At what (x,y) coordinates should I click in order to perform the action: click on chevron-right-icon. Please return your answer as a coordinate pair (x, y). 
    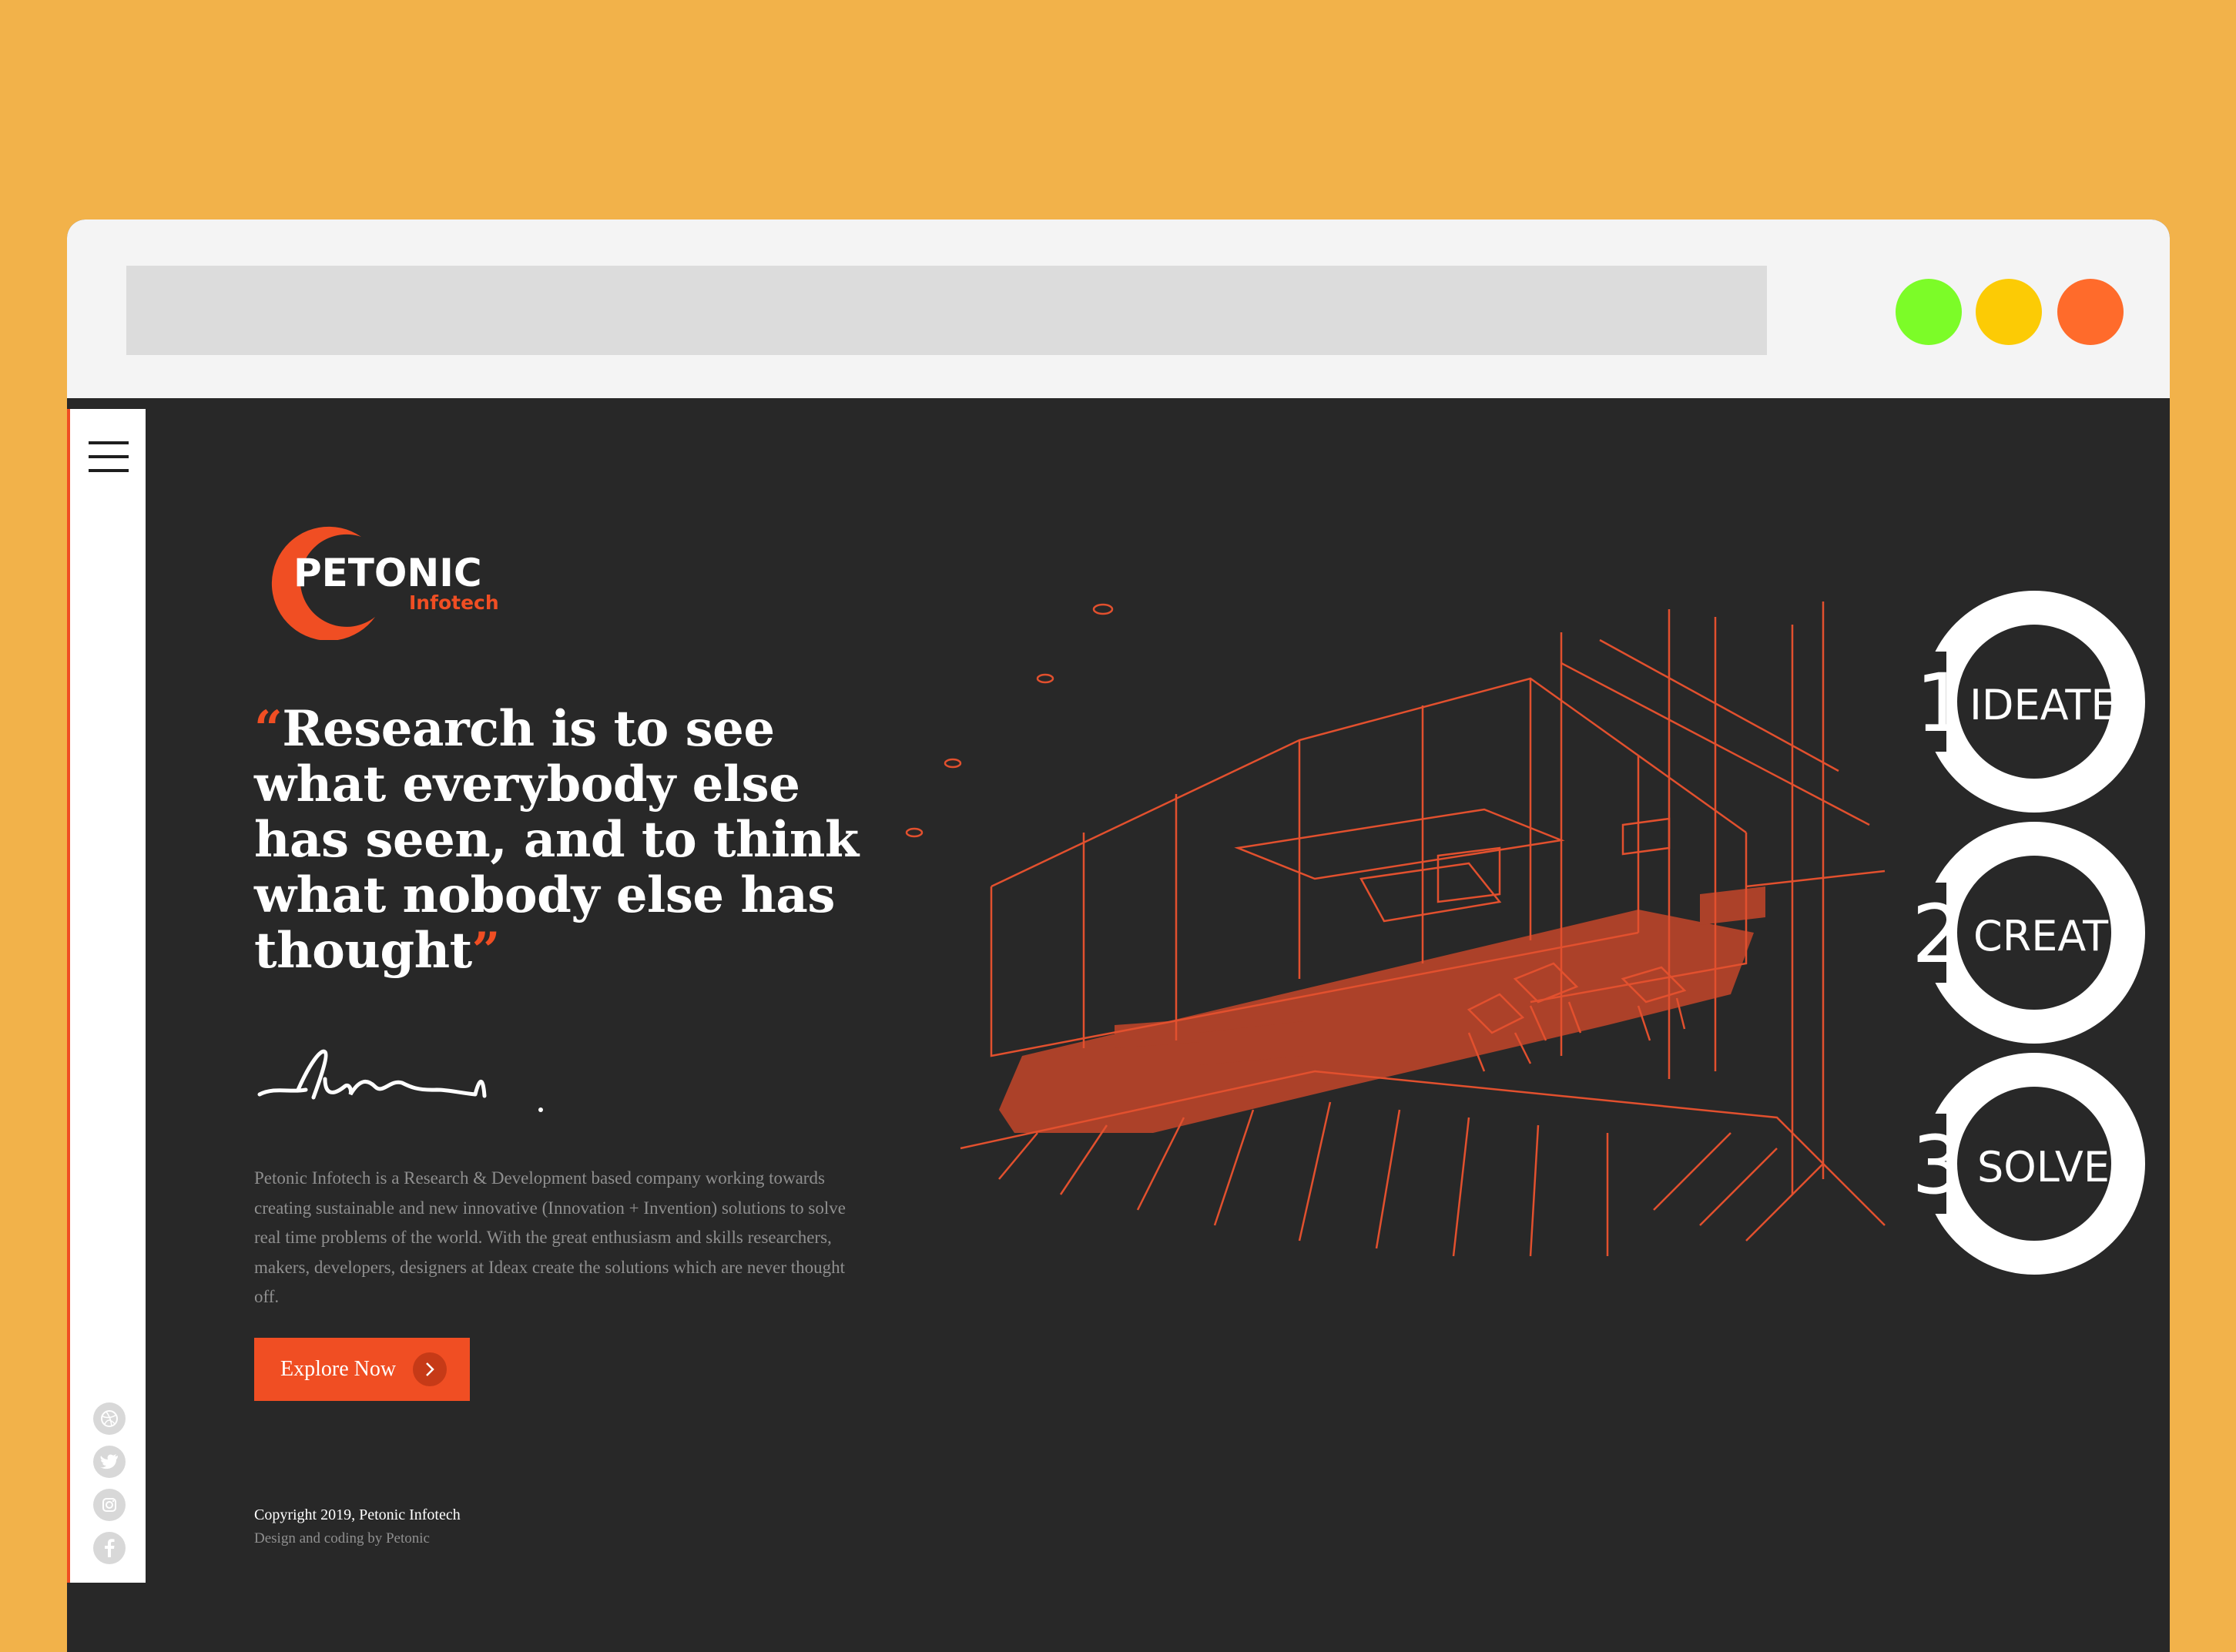
    Looking at the image, I should click on (430, 1369).